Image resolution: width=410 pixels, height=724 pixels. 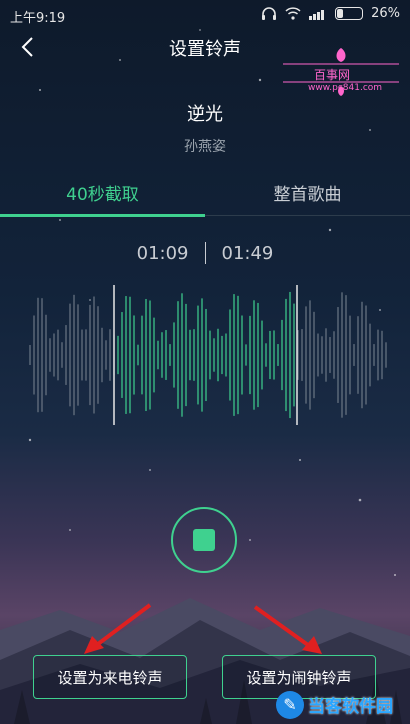 What do you see at coordinates (38, 18) in the screenshot?
I see `status-time: 上午9:19` at bounding box center [38, 18].